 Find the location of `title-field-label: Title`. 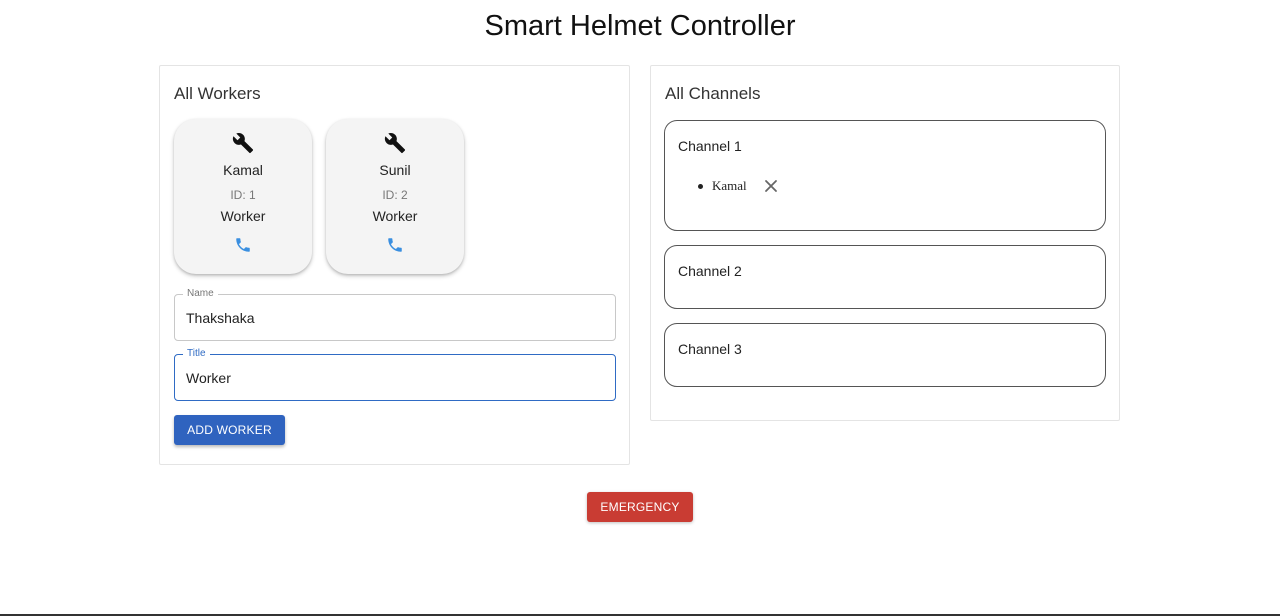

title-field-label: Title is located at coordinates (196, 354).